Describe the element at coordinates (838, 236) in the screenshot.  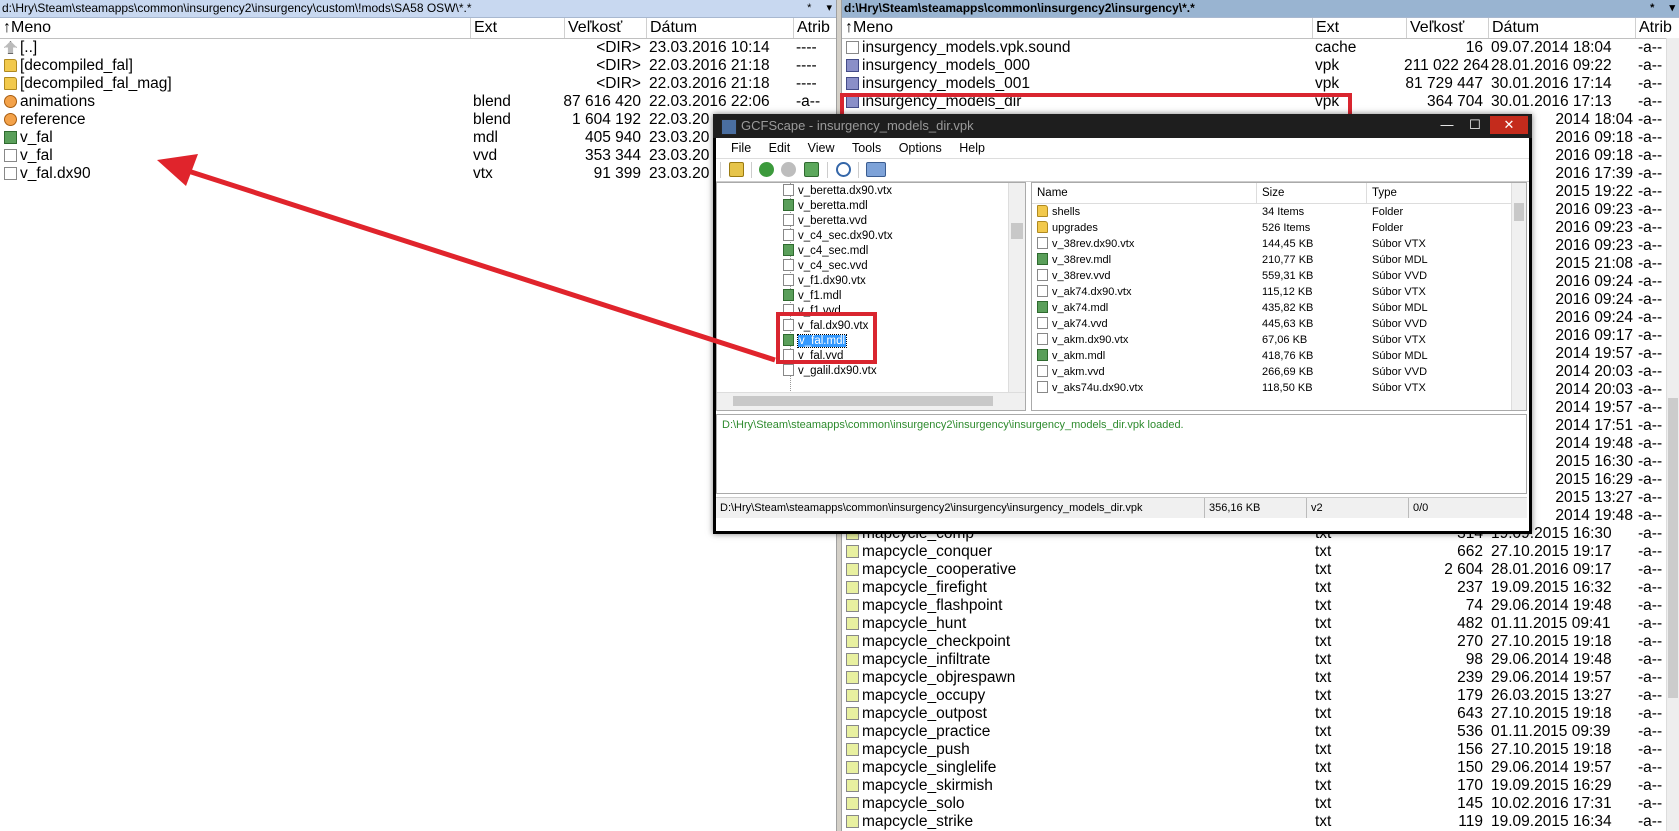
I see `tree-node: v_c4_sec.dx90.vtx` at that location.